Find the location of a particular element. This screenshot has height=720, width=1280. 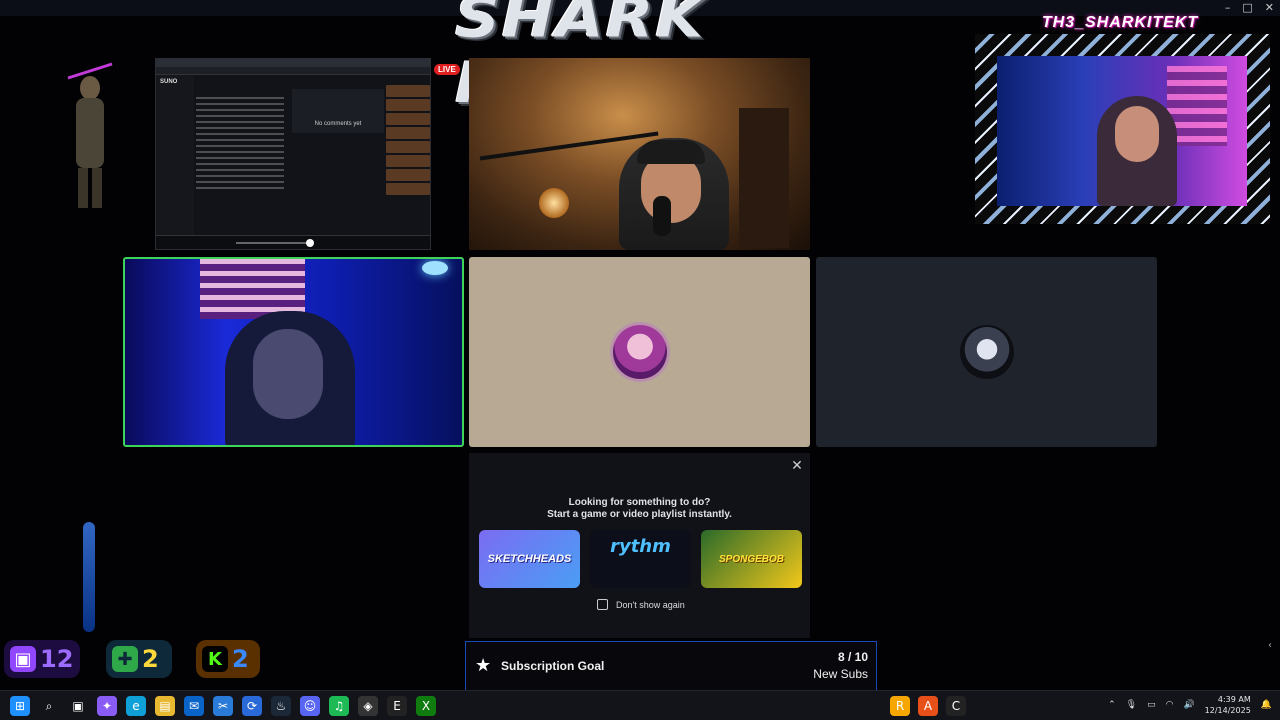

comments-panel: No comments yet is located at coordinates (338, 111).